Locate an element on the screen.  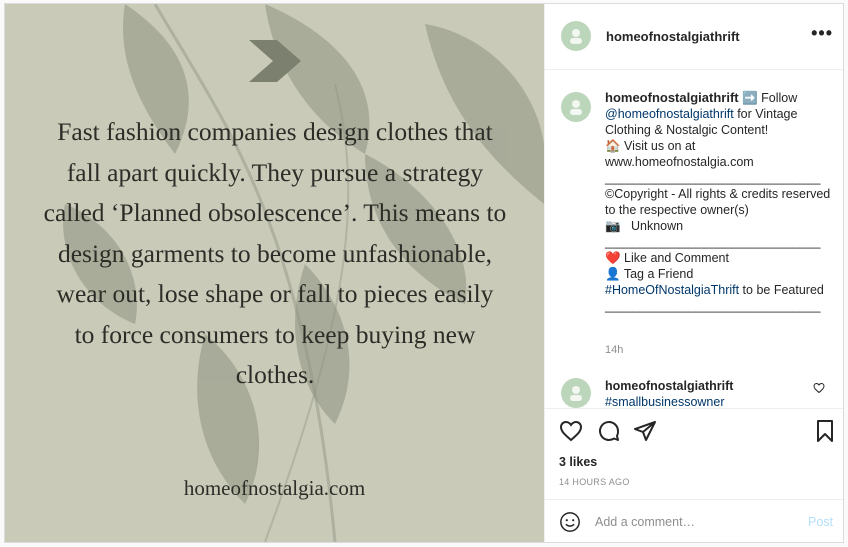
arrow-emoji: ➡️ is located at coordinates (750, 98).